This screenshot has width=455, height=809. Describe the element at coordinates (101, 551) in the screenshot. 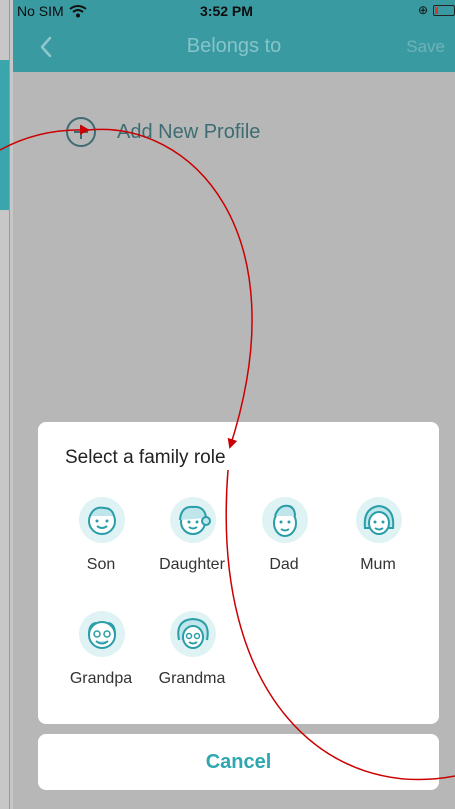

I see `role-son: Son` at that location.